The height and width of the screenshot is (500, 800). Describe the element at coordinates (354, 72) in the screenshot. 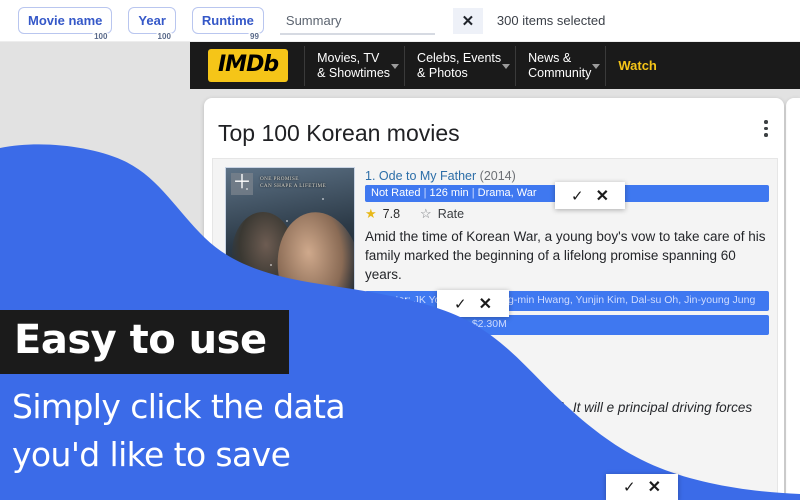

I see `nav-item-movies-line2: & Showtimes` at that location.